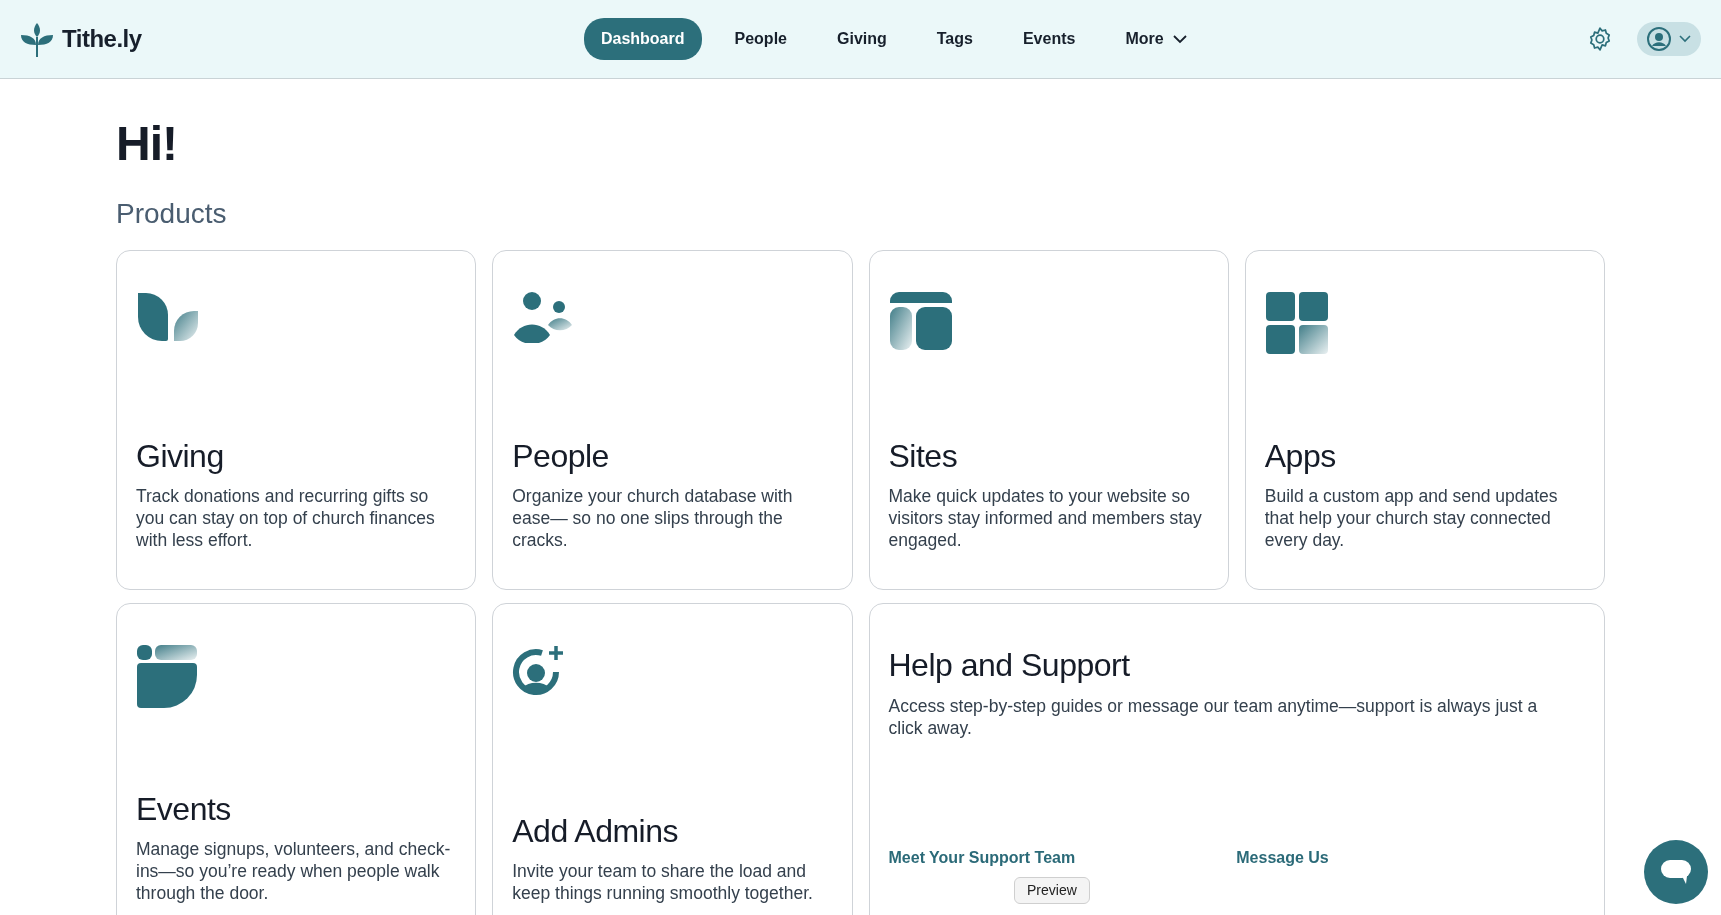 The height and width of the screenshot is (915, 1721). Describe the element at coordinates (37, 39) in the screenshot. I see `leaf-logo-icon` at that location.